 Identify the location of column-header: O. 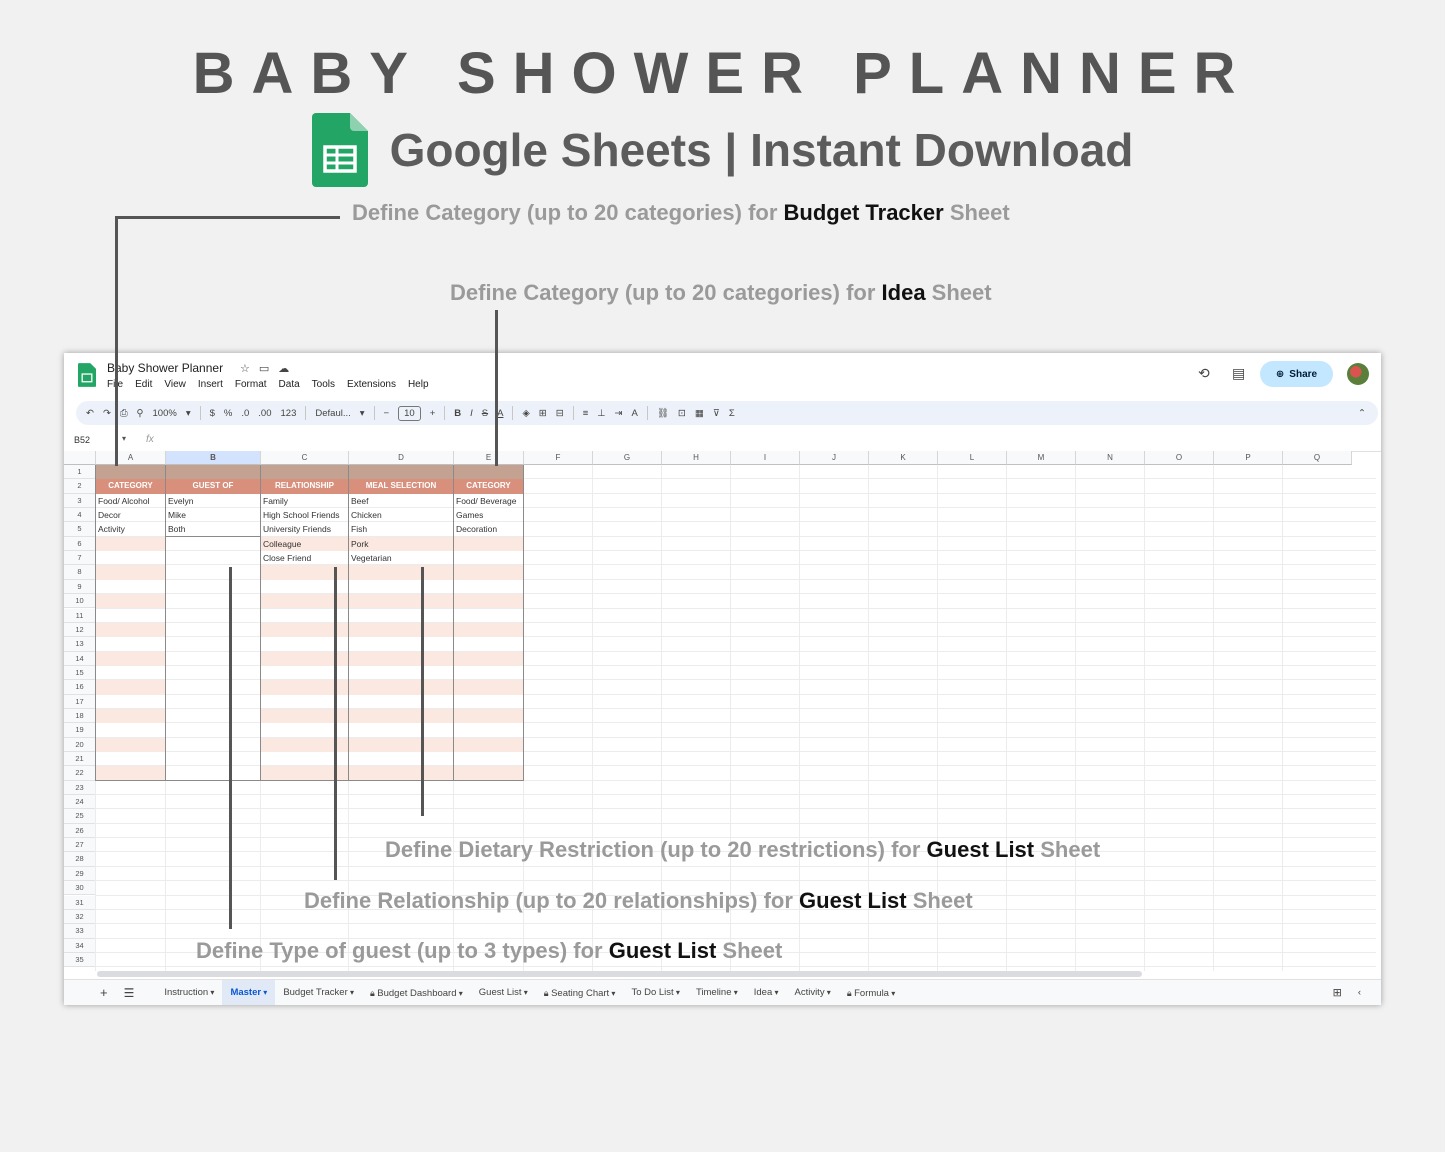
(1179, 458).